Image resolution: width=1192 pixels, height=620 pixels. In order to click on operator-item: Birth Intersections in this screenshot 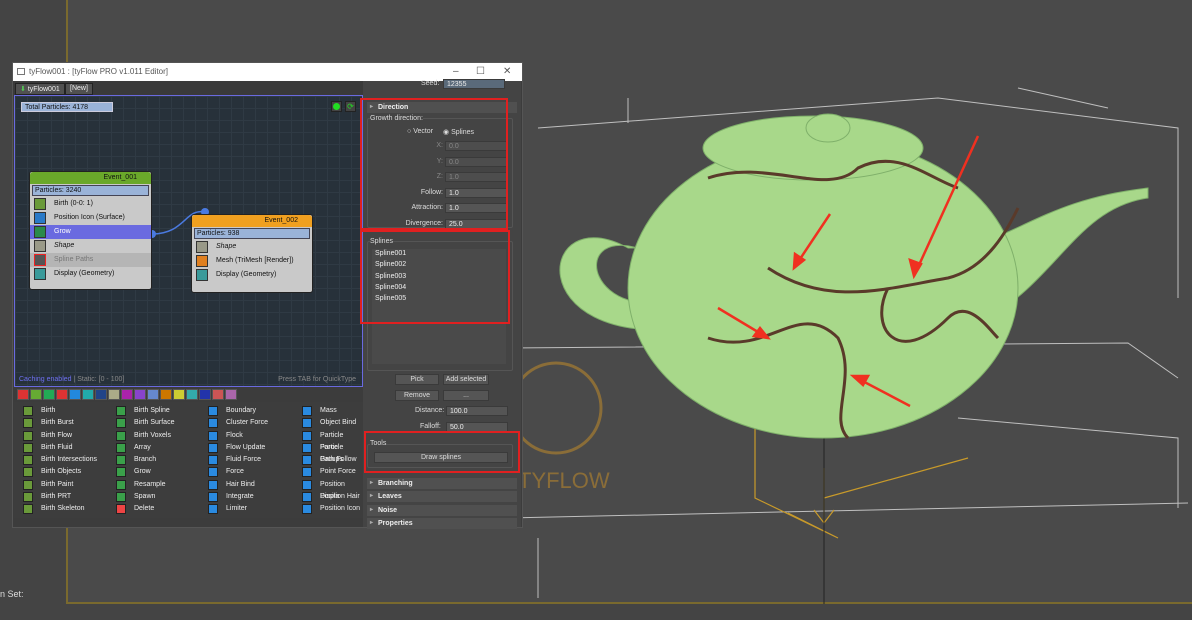, I will do `click(57, 460)`.